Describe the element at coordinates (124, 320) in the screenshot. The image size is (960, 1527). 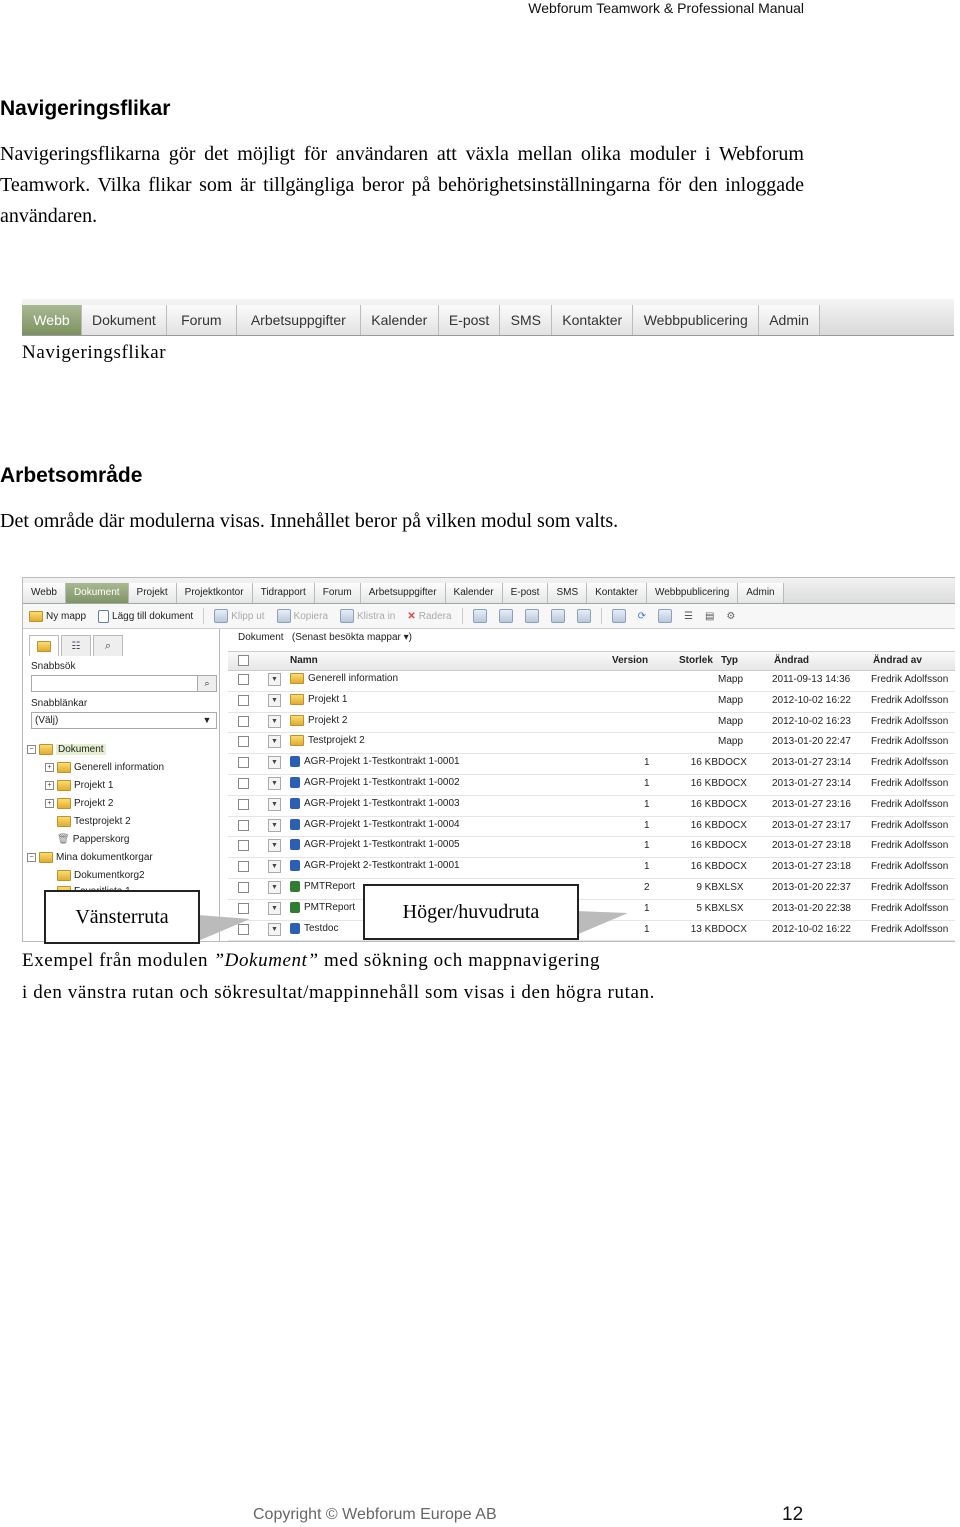
I see `nav-tab-dokument: Dokument` at that location.